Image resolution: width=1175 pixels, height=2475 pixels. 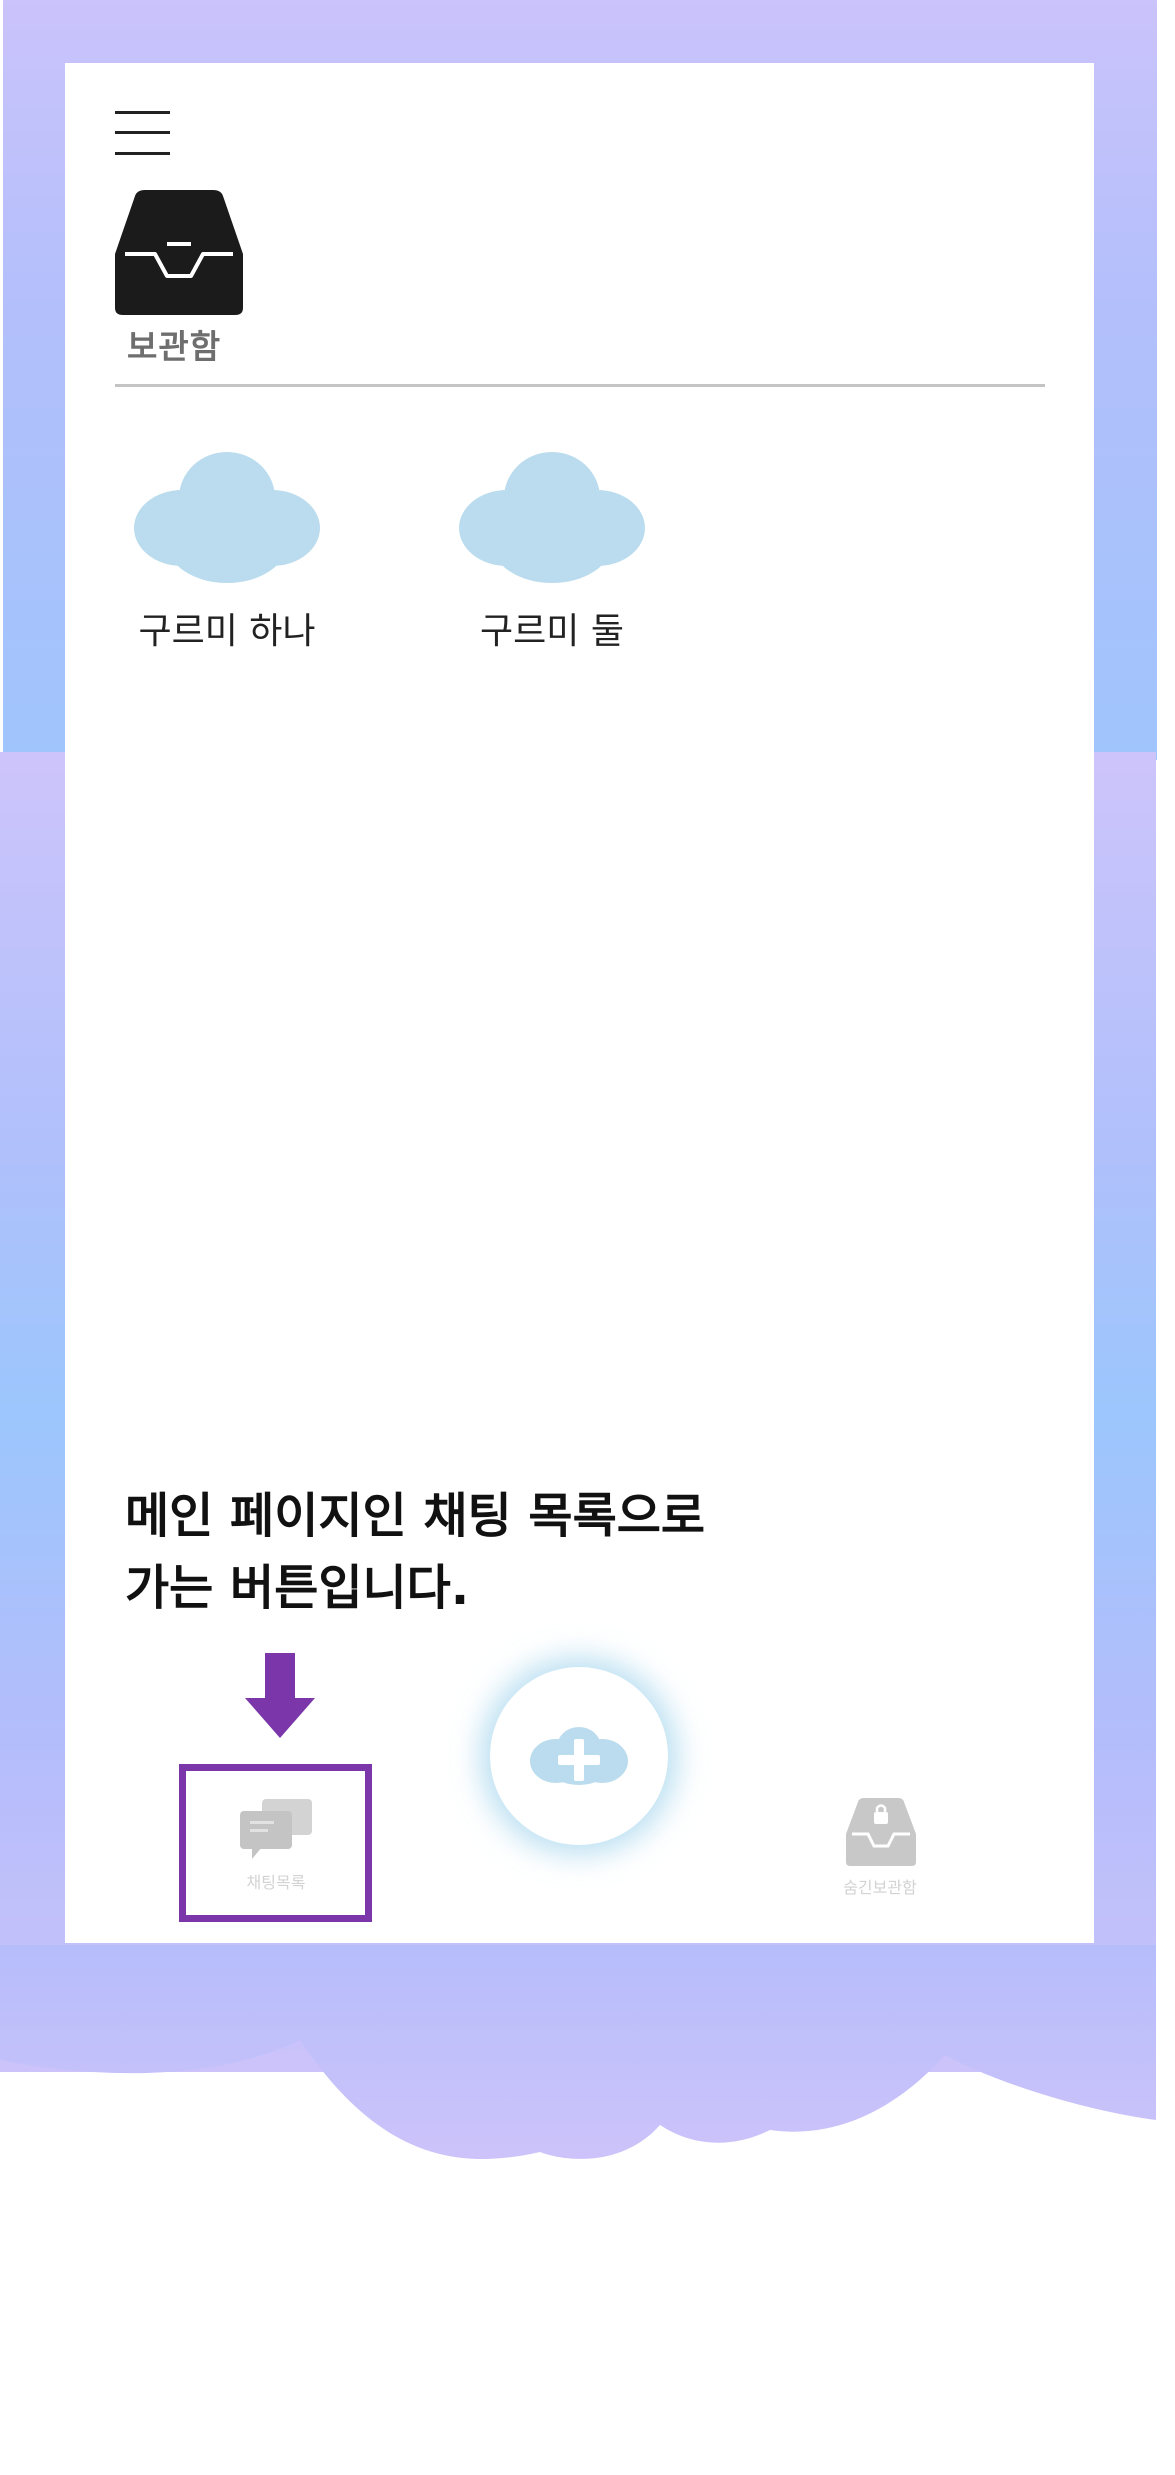 What do you see at coordinates (552, 631) in the screenshot?
I see `cloud-label: 구르미 둘` at bounding box center [552, 631].